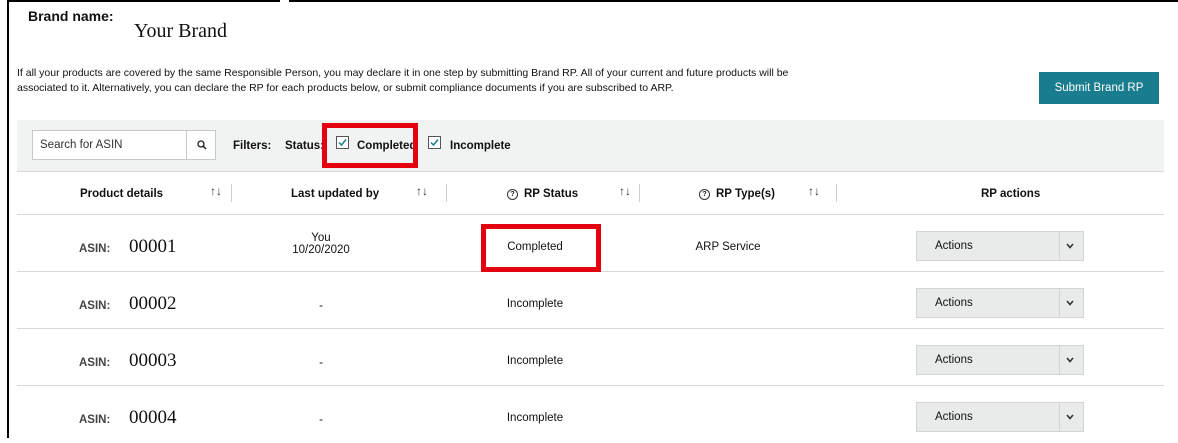  What do you see at coordinates (541, 248) in the screenshot?
I see `highlight-box-completed-status` at bounding box center [541, 248].